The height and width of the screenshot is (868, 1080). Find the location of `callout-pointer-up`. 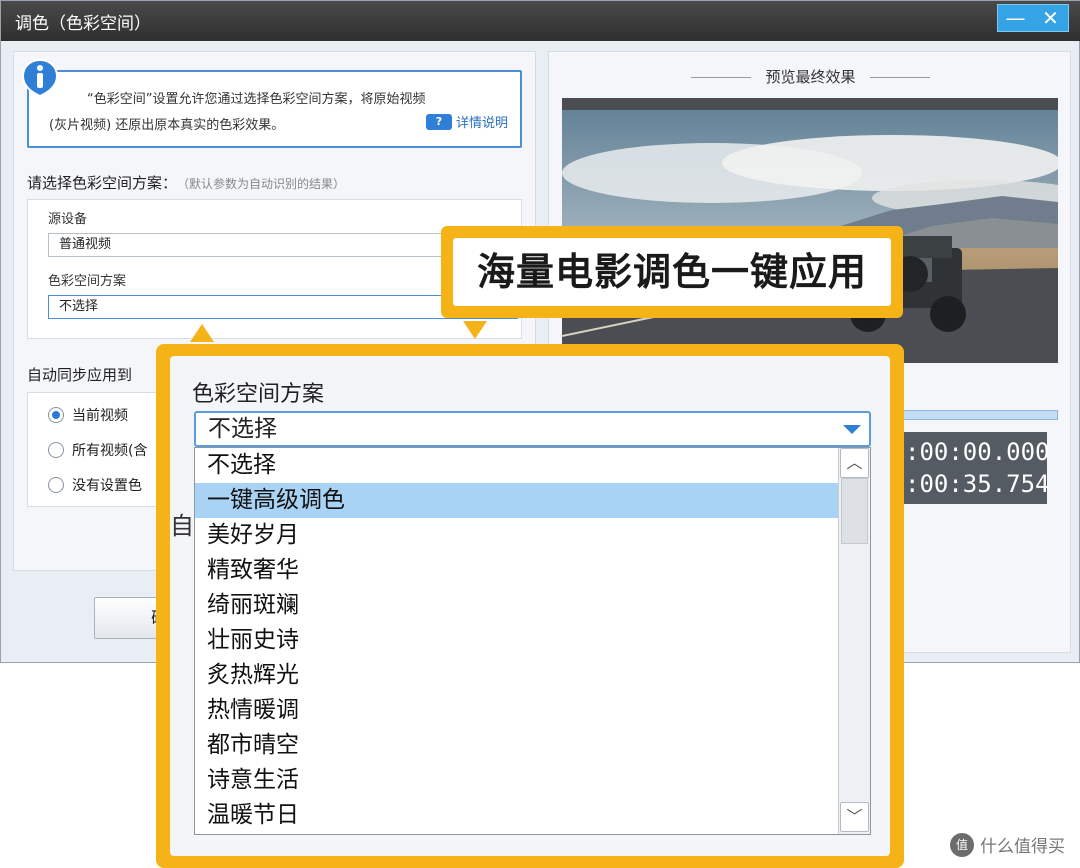

callout-pointer-up is located at coordinates (202, 333).